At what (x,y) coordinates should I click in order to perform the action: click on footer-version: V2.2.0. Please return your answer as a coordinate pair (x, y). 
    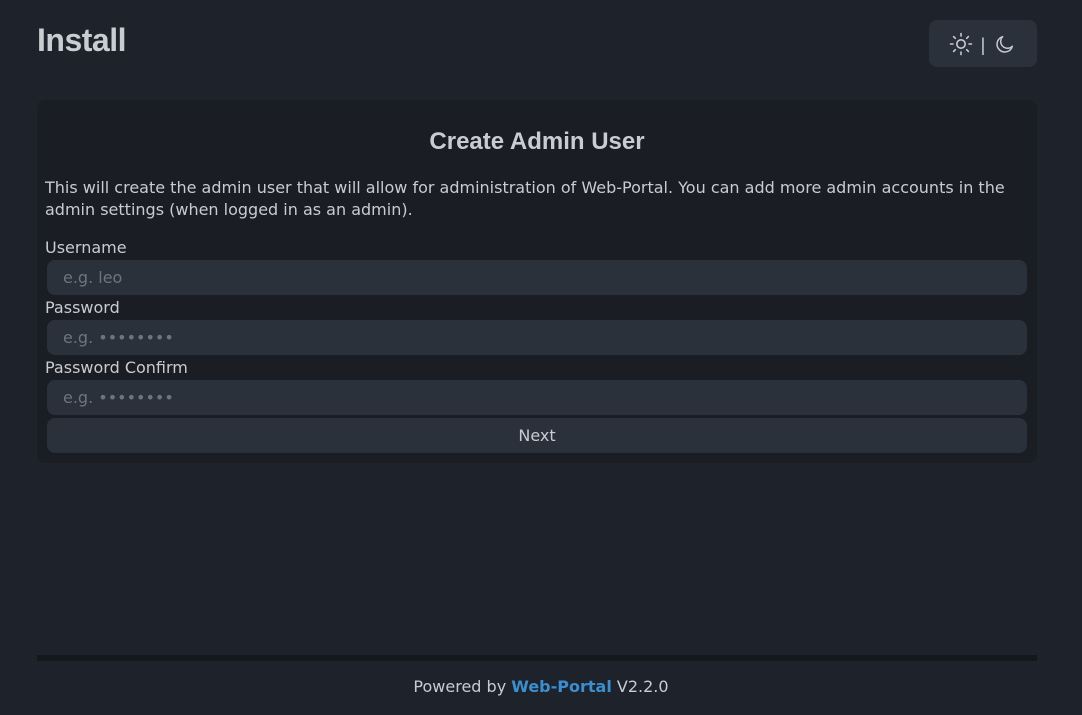
    Looking at the image, I should click on (642, 686).